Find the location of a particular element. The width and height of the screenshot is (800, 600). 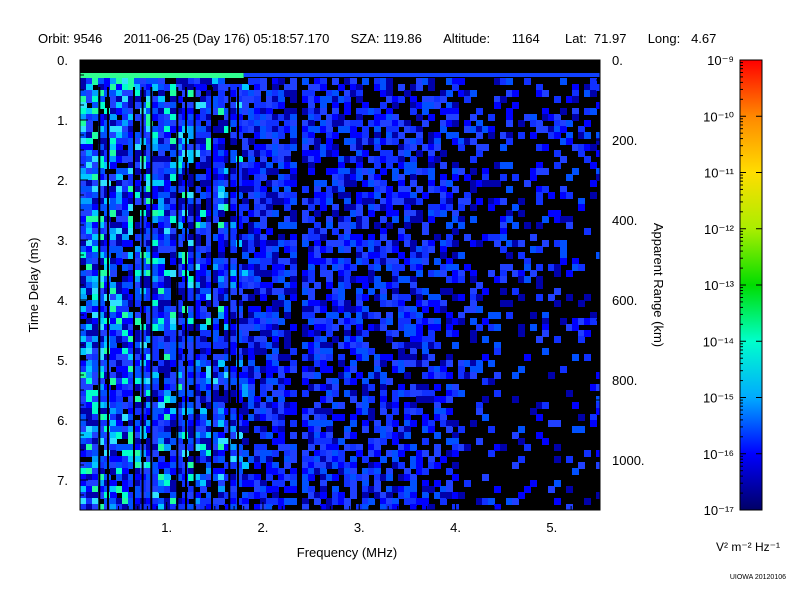

y2-axis-label: Apparent Range (km) is located at coordinates (658, 285).